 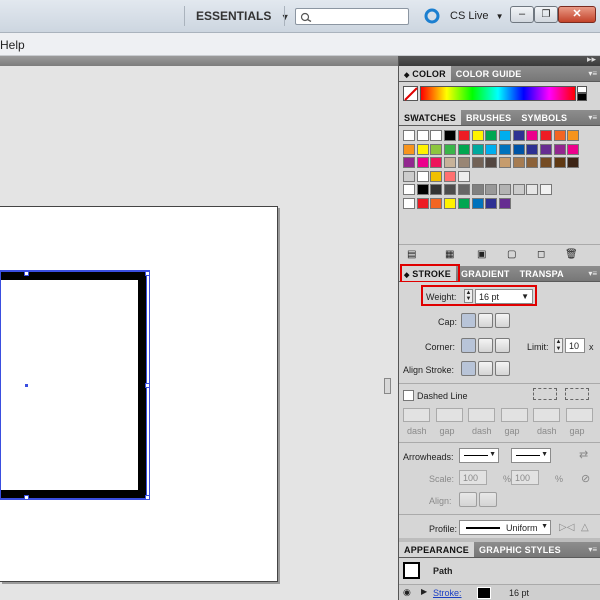 What do you see at coordinates (558, 345) in the screenshot?
I see `limit-stepper: ▲ ▼` at bounding box center [558, 345].